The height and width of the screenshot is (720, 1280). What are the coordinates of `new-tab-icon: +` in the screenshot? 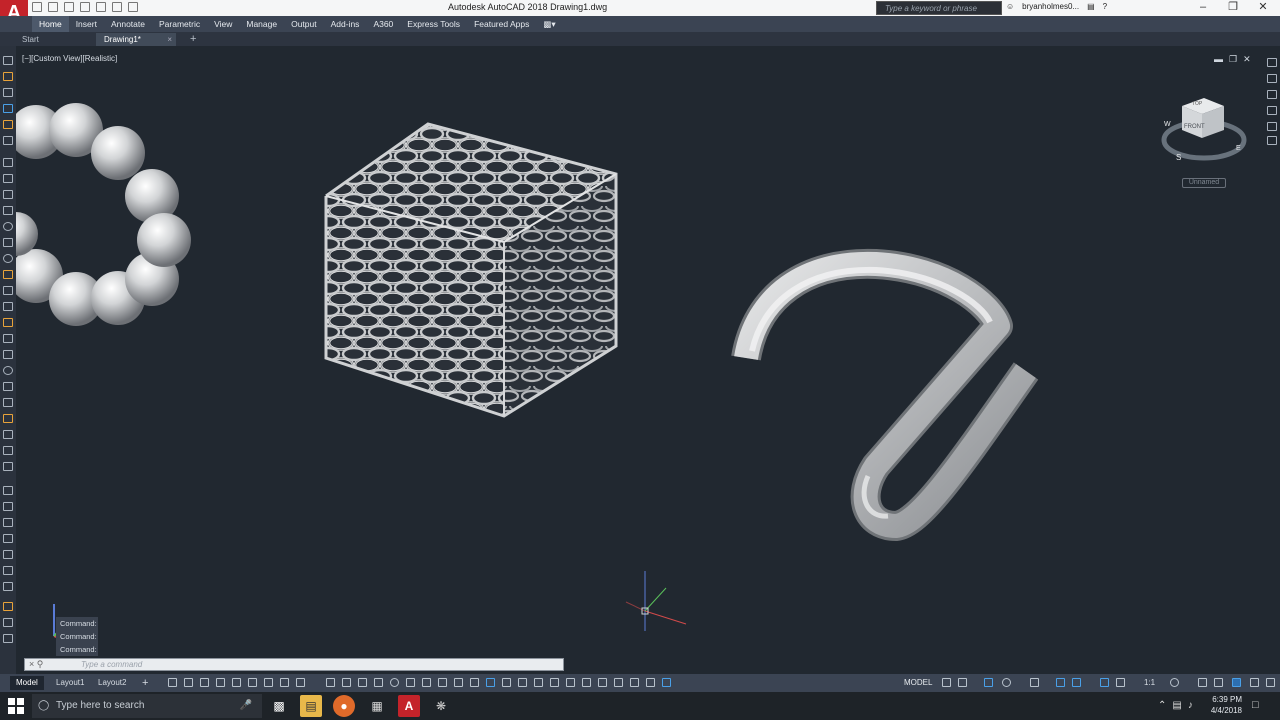 It's located at (193, 39).